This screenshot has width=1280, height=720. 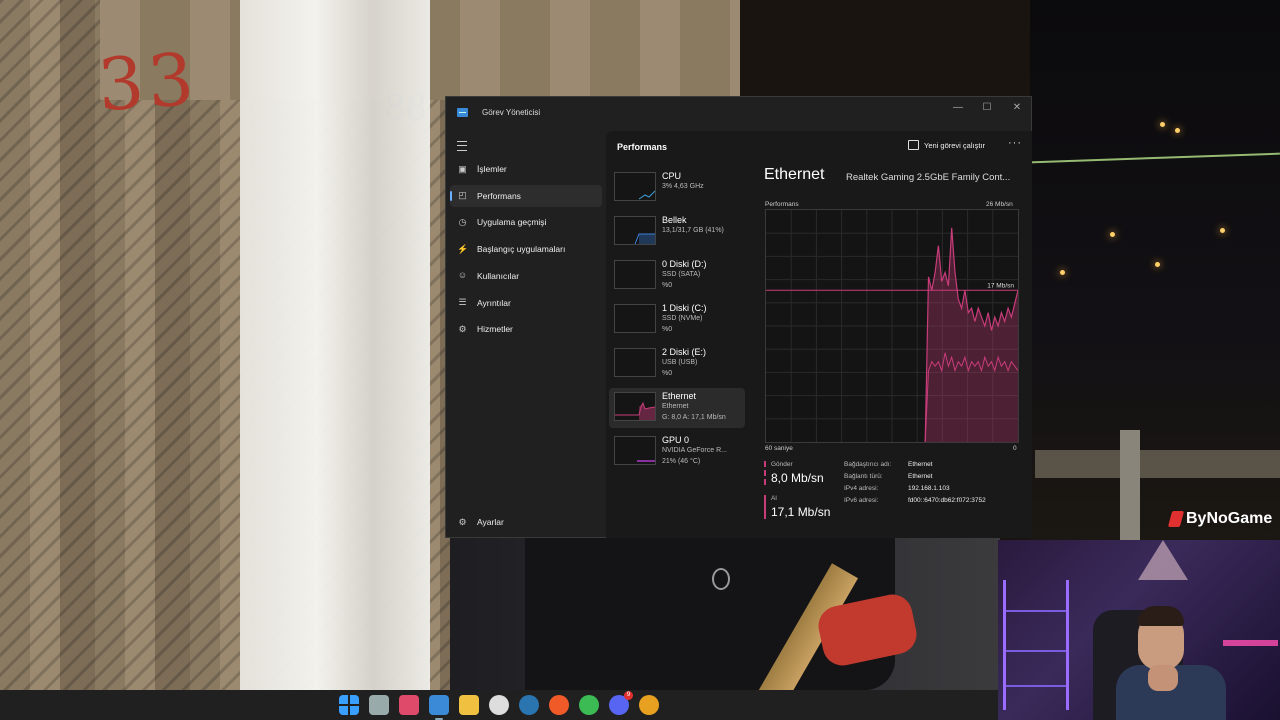 I want to click on device-item: Bellek 13,1/31,7 GB (41%), so click(x=677, y=232).